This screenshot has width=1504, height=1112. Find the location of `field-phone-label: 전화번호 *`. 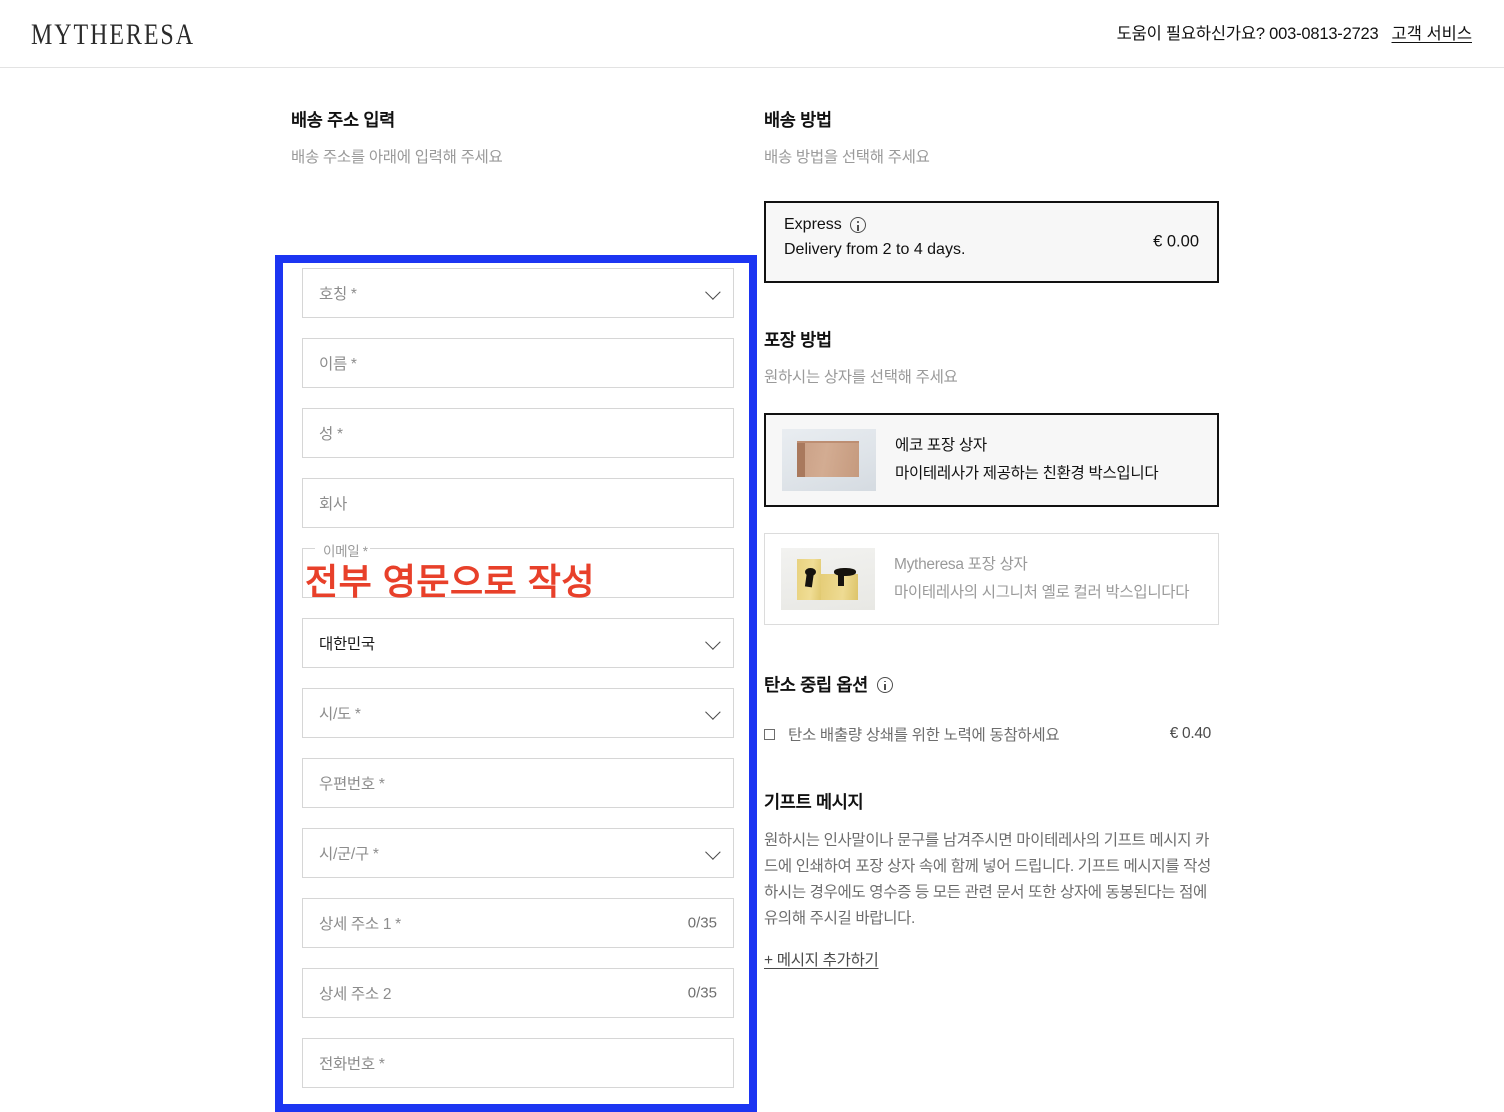

field-phone-label: 전화번호 * is located at coordinates (352, 1064).